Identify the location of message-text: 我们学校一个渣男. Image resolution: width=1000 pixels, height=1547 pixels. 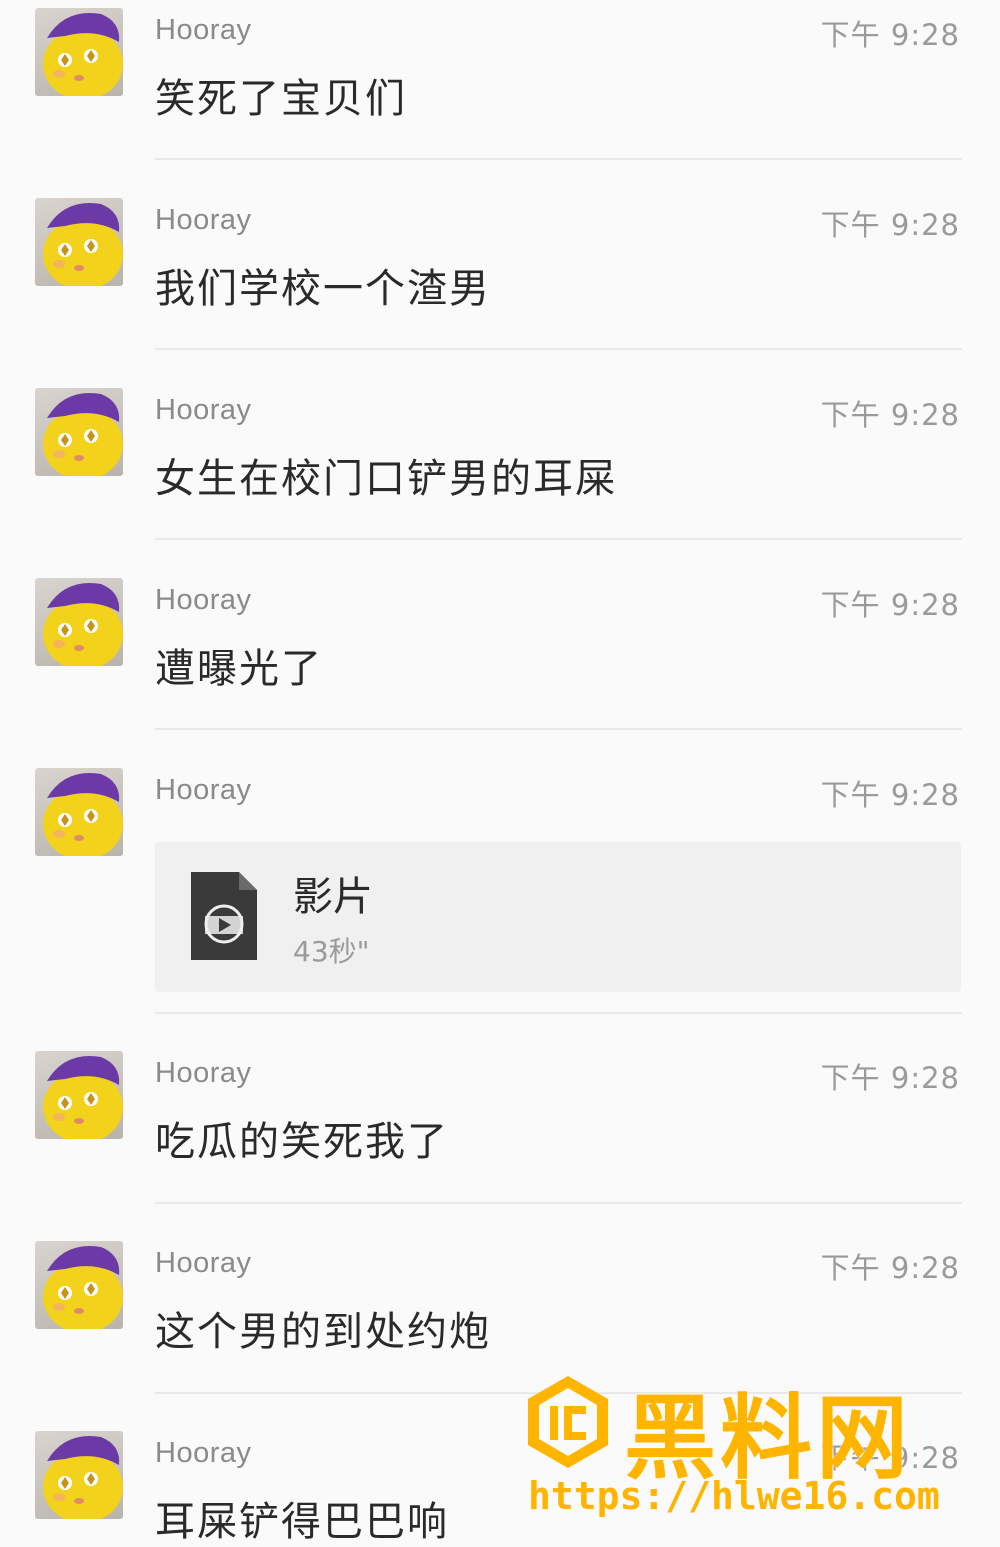
(323, 289).